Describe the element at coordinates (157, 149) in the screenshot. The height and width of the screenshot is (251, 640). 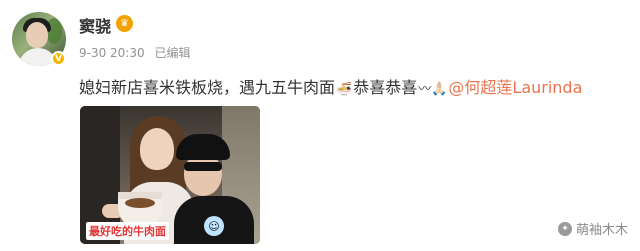
I see `photo-woman-face` at that location.